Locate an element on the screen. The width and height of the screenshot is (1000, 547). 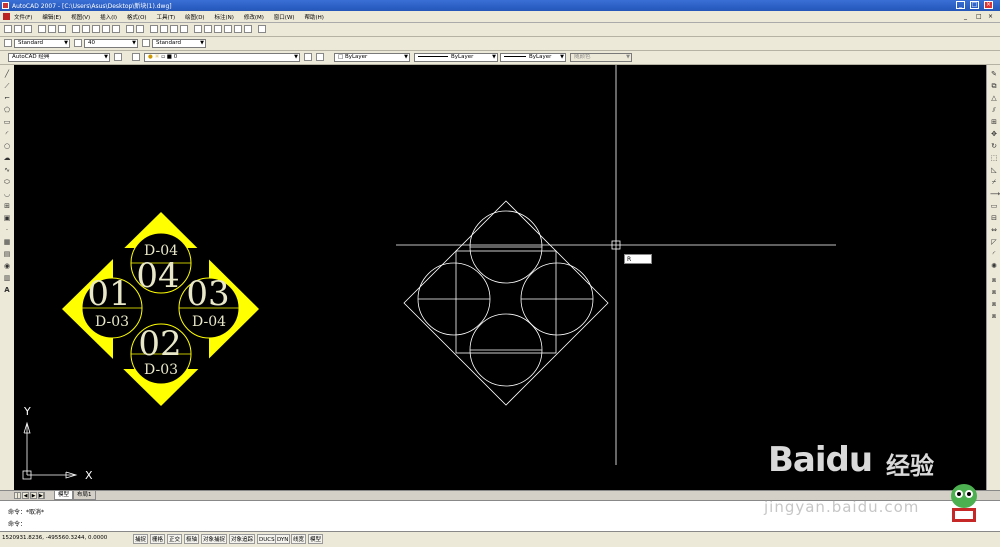
quickcalc-icon is located at coordinates (248, 29).